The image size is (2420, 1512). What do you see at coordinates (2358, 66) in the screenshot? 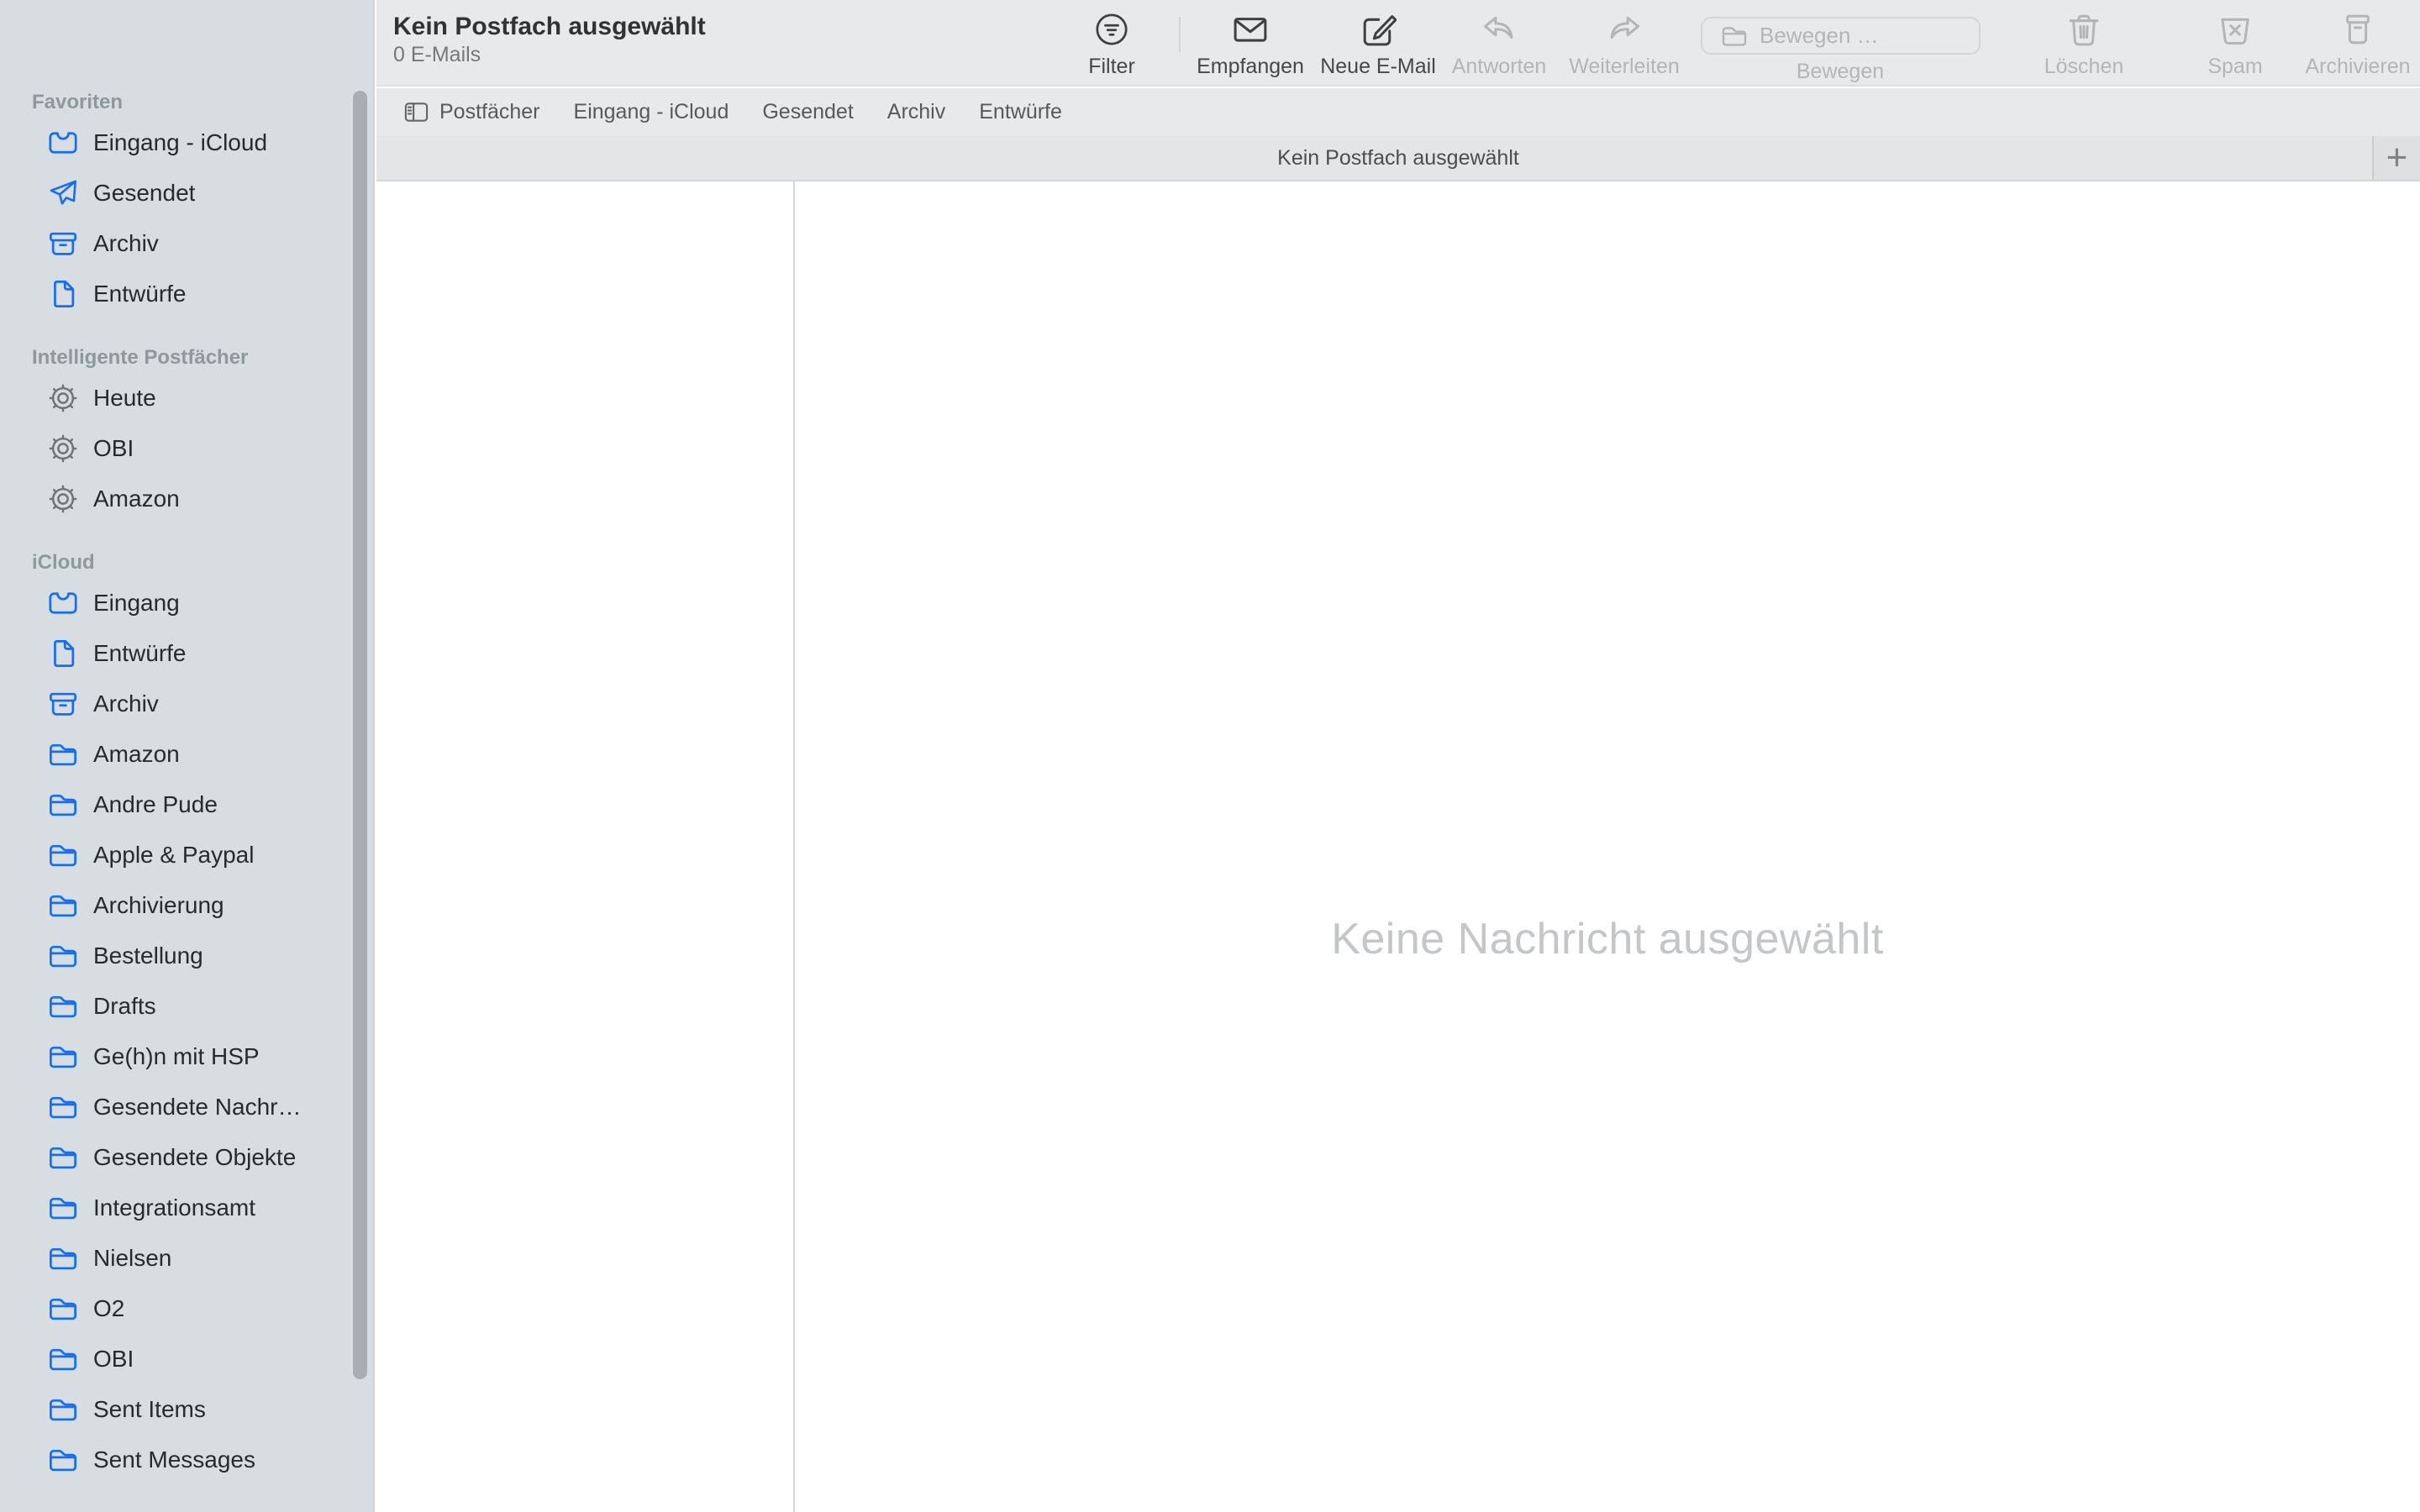
I see `archive-label: Archivieren` at bounding box center [2358, 66].